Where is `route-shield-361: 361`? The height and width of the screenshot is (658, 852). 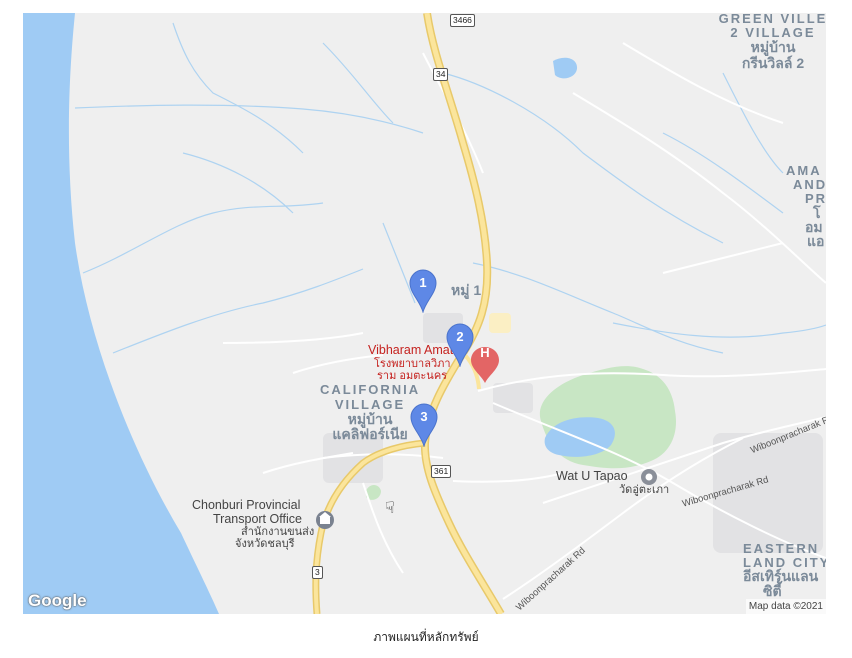
route-shield-361: 361 is located at coordinates (441, 471).